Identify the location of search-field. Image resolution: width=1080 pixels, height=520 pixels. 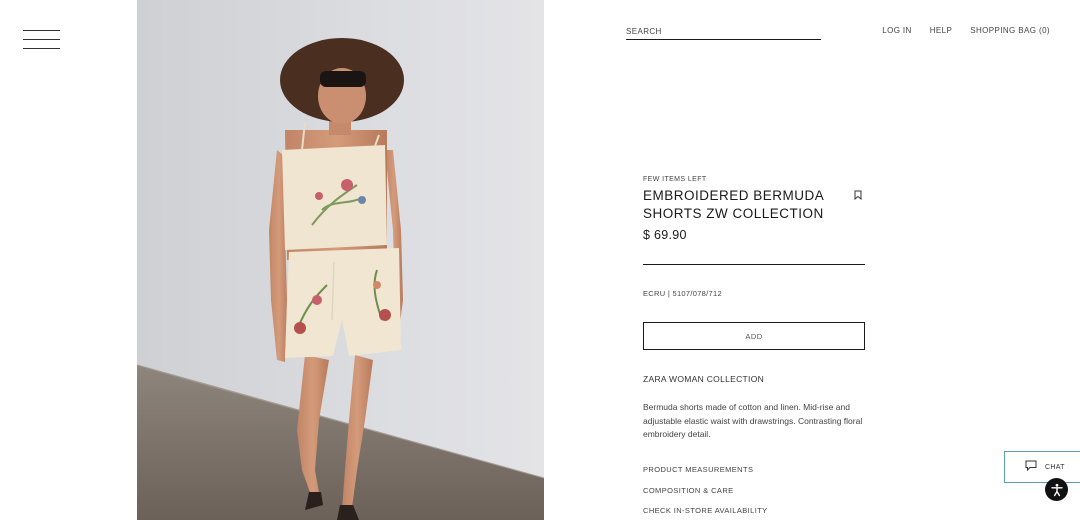
(723, 30).